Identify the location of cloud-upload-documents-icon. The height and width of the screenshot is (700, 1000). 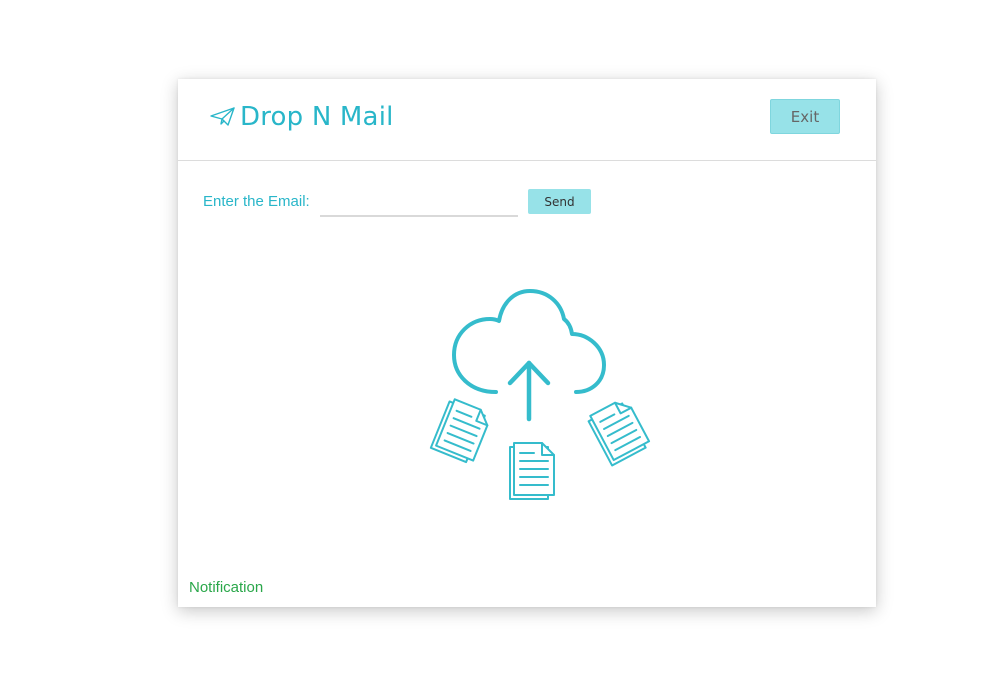
(540, 394).